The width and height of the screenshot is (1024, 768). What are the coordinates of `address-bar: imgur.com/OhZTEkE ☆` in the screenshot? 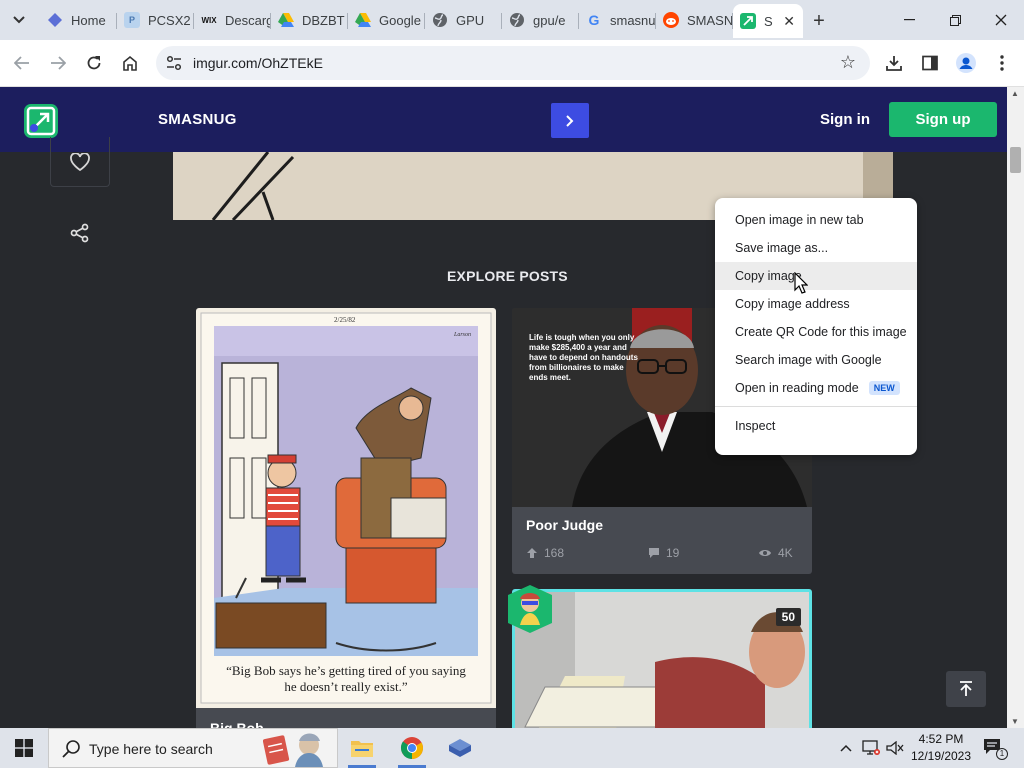 It's located at (513, 63).